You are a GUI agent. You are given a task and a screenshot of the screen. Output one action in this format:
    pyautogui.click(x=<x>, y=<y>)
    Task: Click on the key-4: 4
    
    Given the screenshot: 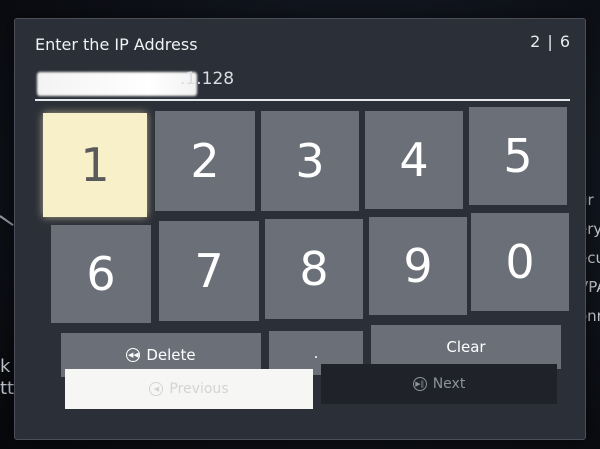 What is the action you would take?
    pyautogui.click(x=414, y=160)
    